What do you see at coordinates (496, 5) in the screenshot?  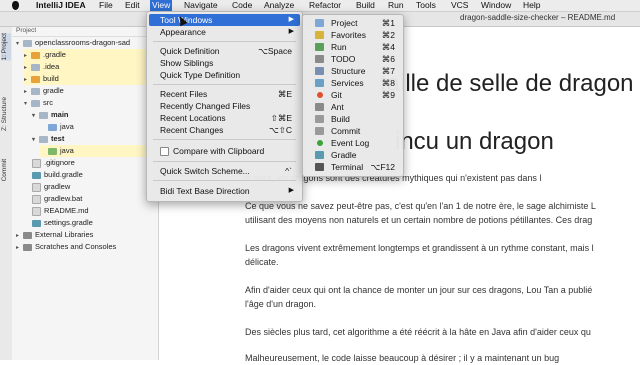 I see `menu-window: Window` at bounding box center [496, 5].